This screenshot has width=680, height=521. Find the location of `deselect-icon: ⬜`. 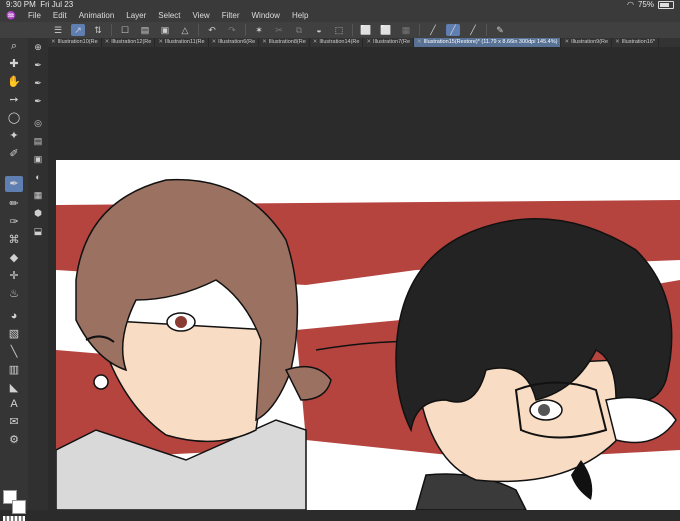

deselect-icon: ⬜ is located at coordinates (366, 30).